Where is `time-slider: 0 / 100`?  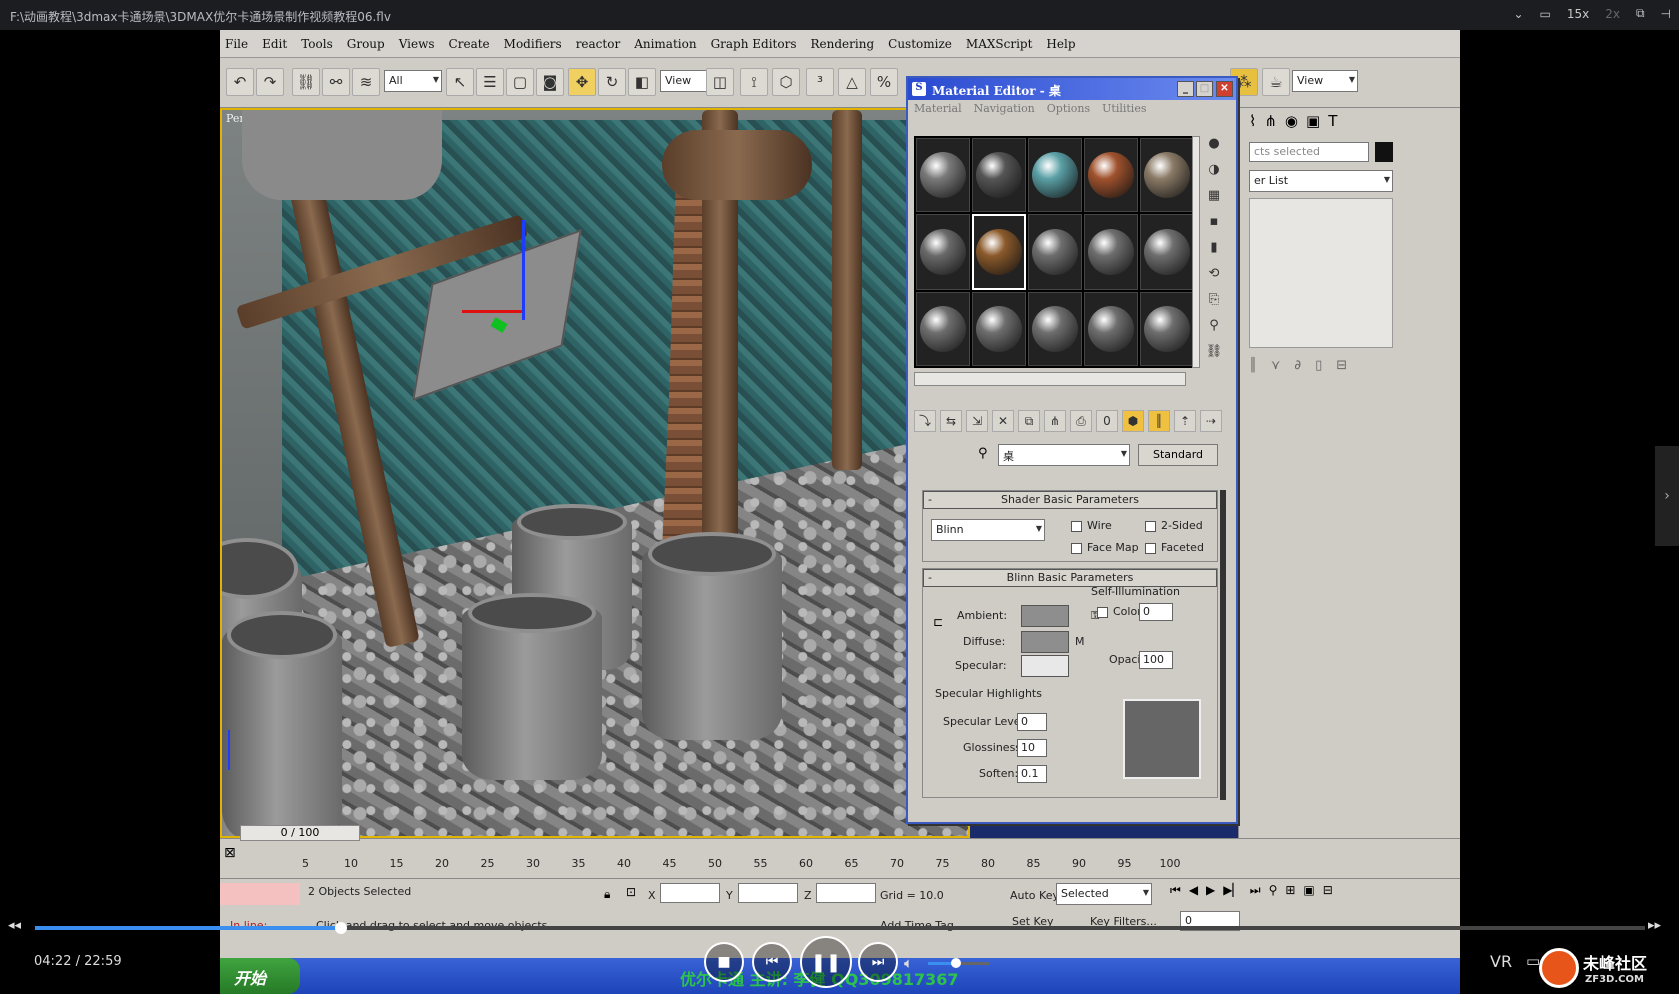
time-slider: 0 / 100 is located at coordinates (300, 833).